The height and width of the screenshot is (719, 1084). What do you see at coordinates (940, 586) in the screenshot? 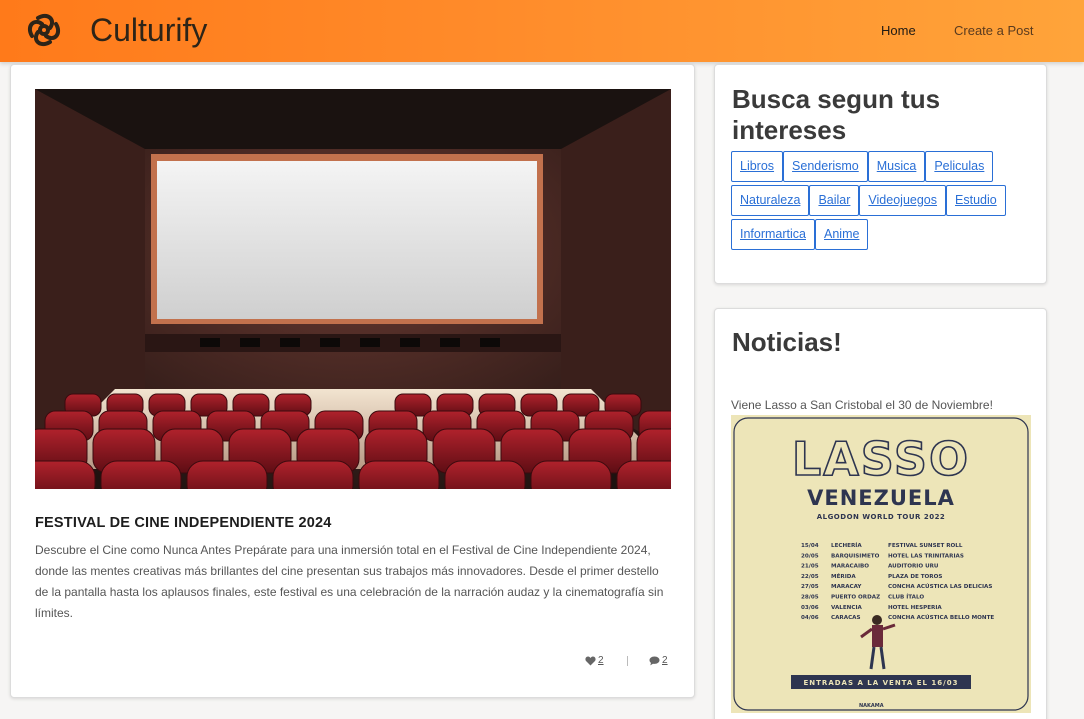
I see `poster-date-cell: CONCHA ACÚSTICA LAS DELICIAS` at bounding box center [940, 586].